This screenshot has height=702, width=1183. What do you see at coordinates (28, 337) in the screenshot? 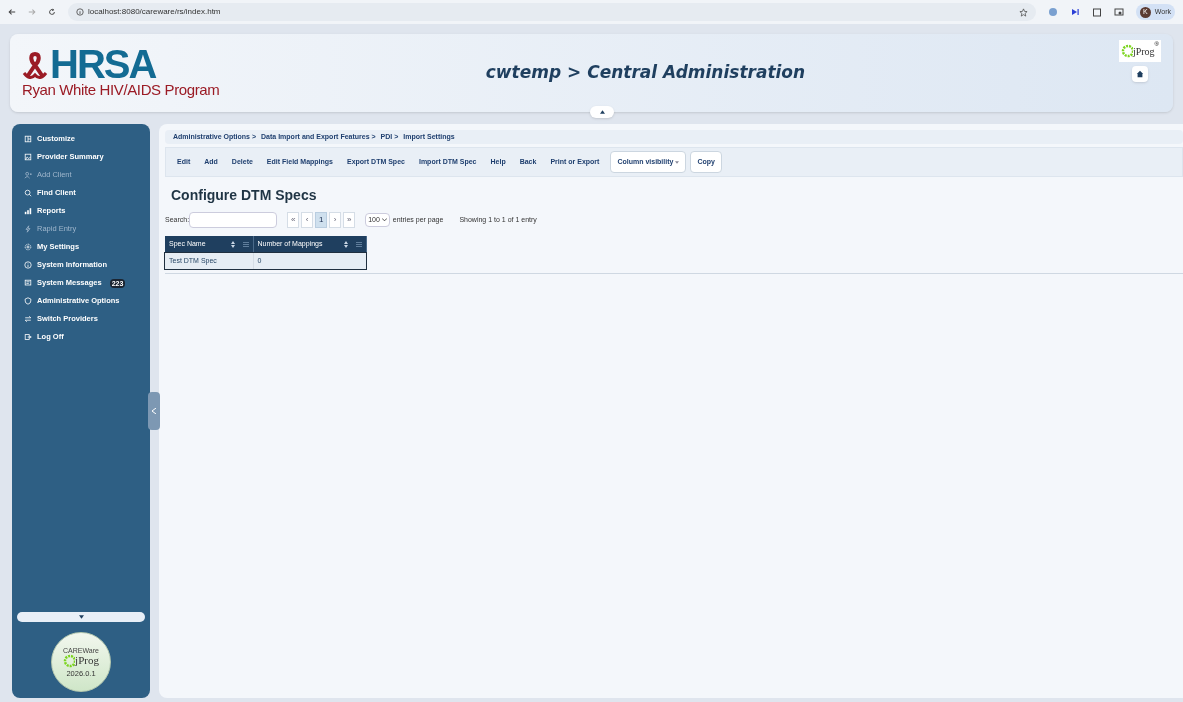
I see `log-out-icon` at bounding box center [28, 337].